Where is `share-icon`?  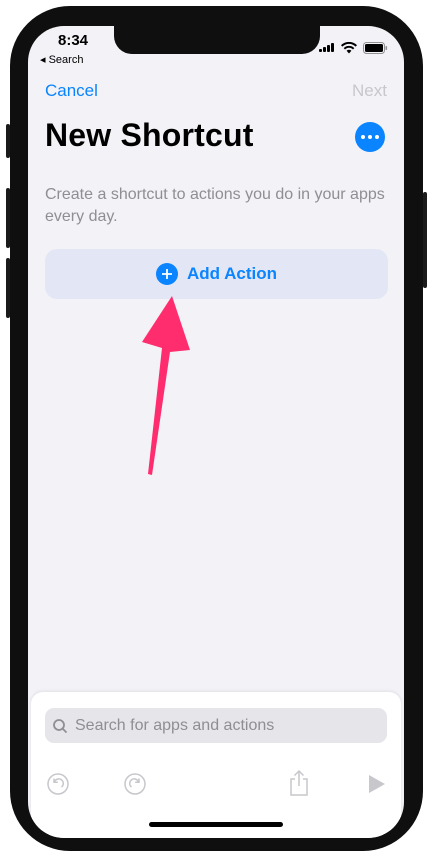 share-icon is located at coordinates (299, 783).